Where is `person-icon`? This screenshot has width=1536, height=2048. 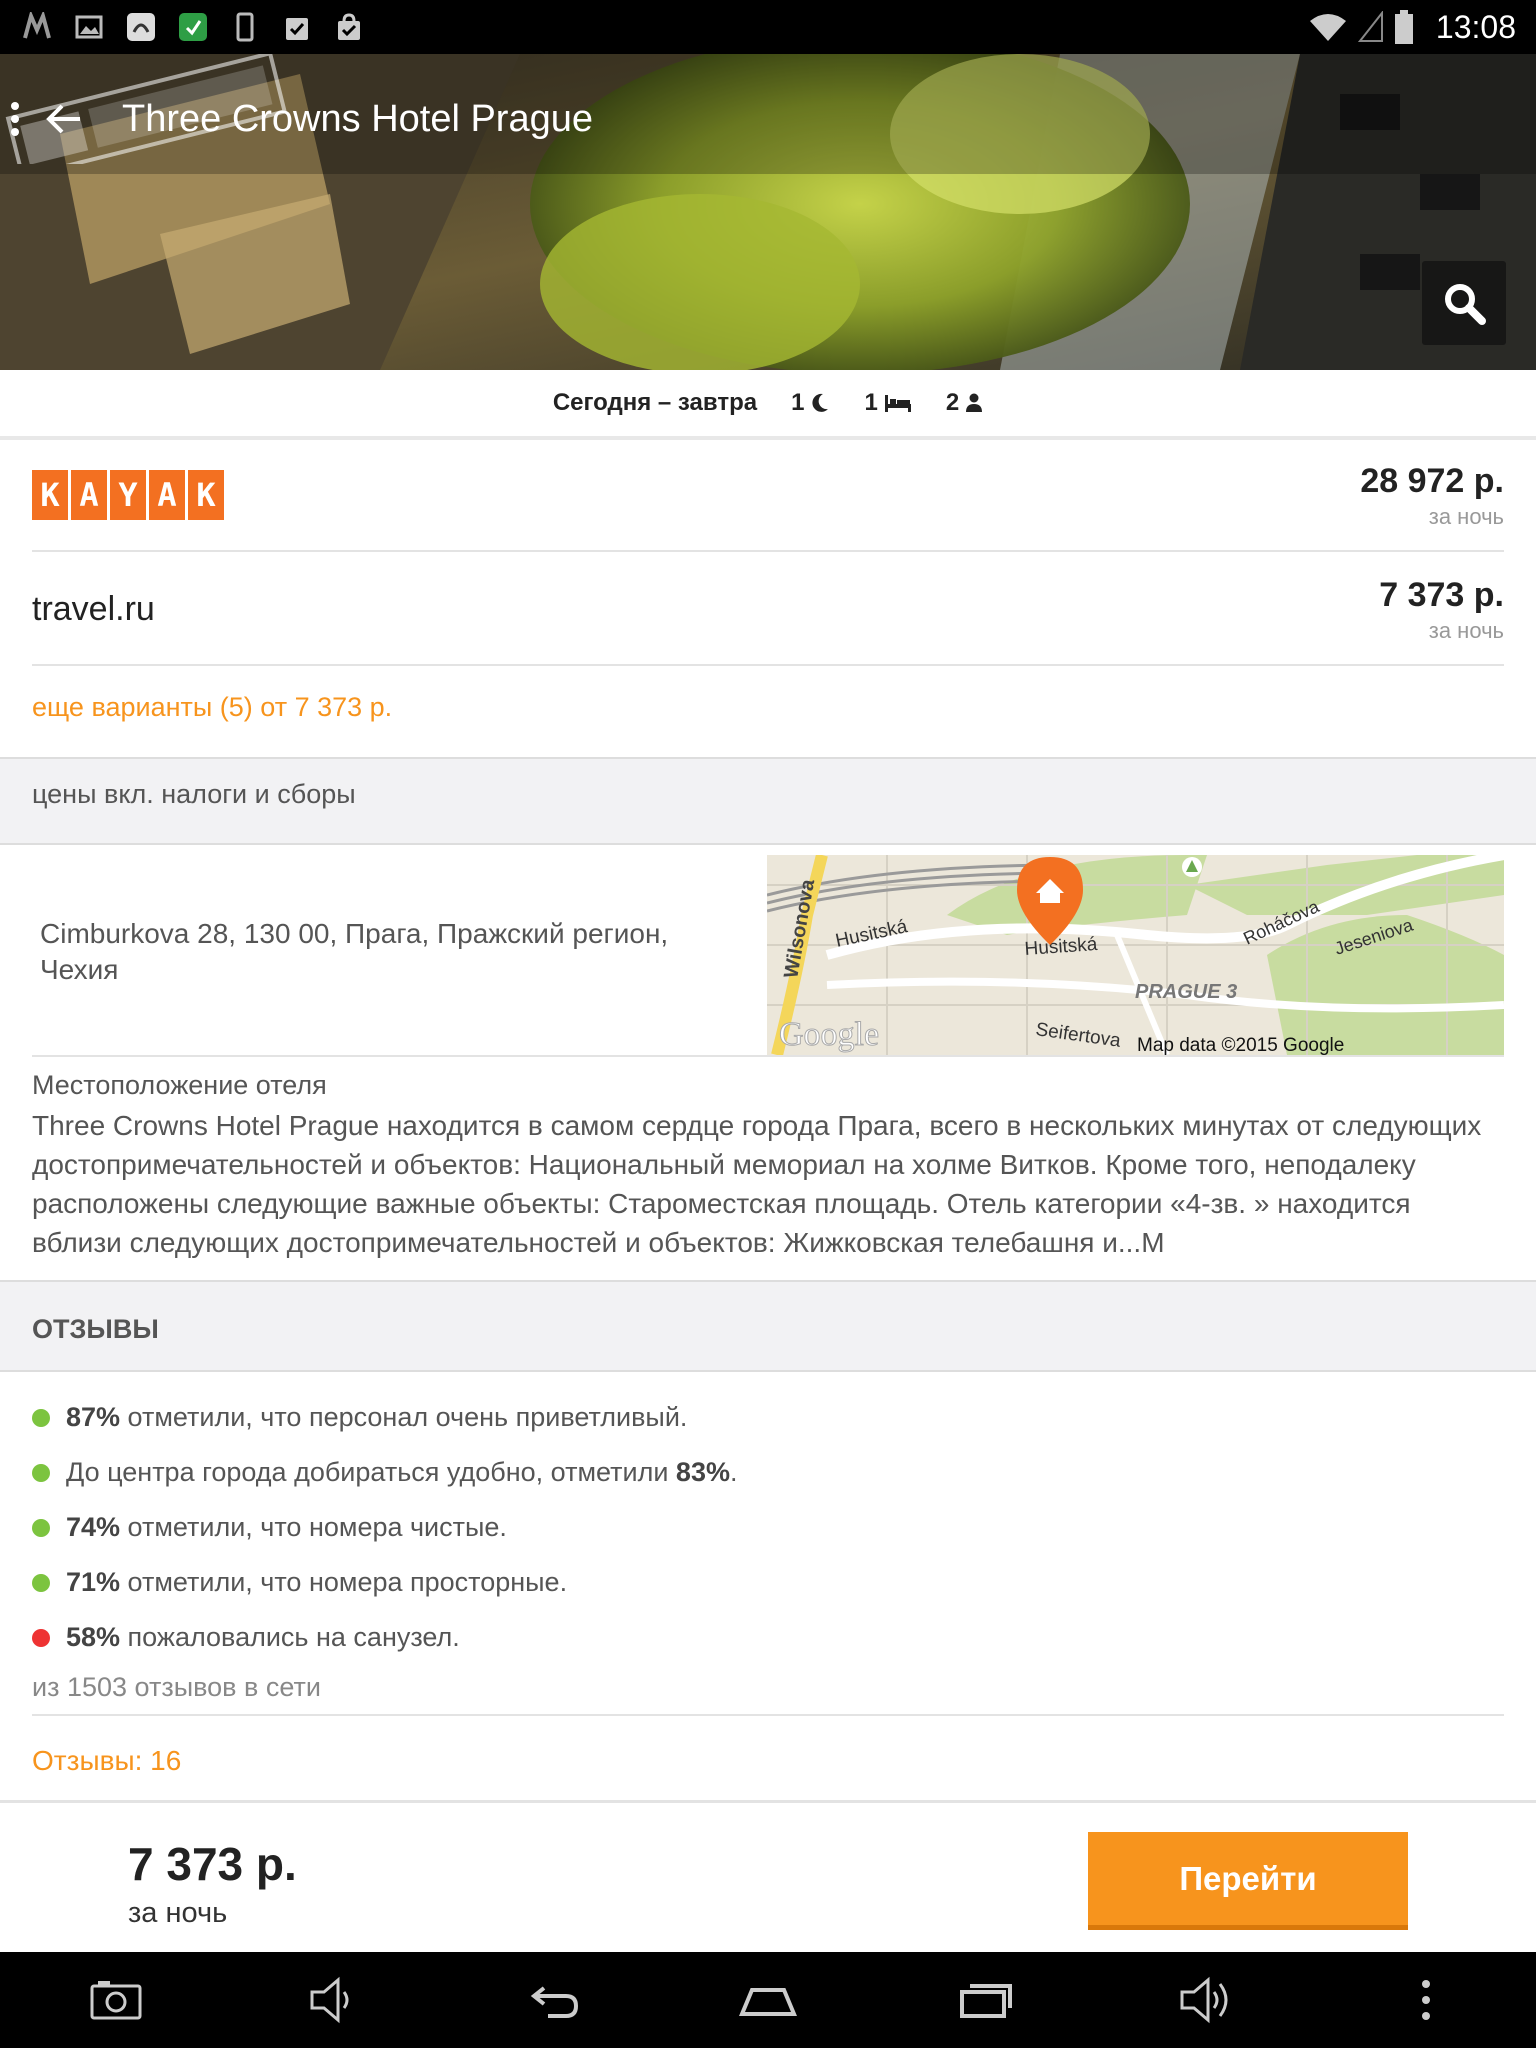 person-icon is located at coordinates (974, 402).